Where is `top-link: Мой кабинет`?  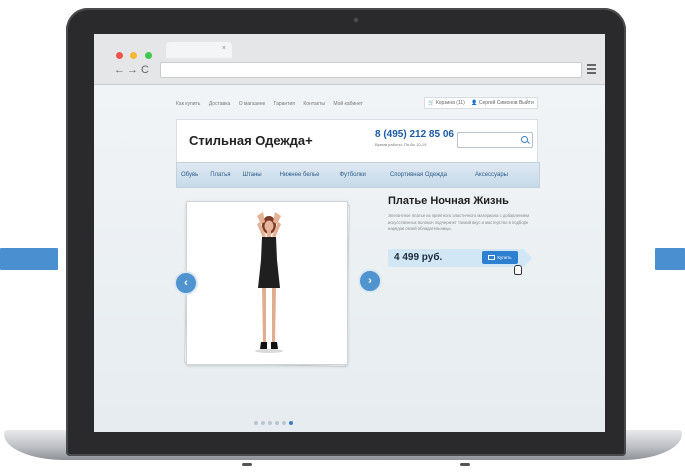
top-link: Мой кабинет is located at coordinates (348, 104).